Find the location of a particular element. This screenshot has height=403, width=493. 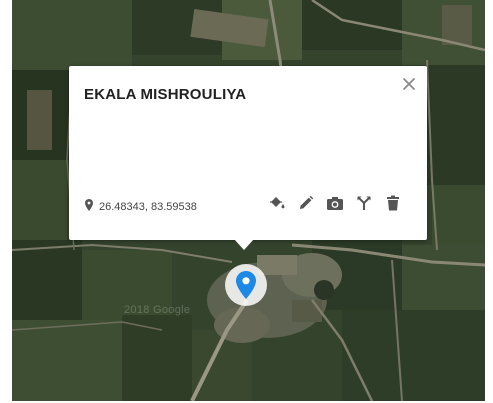

directions-icon is located at coordinates (364, 203).